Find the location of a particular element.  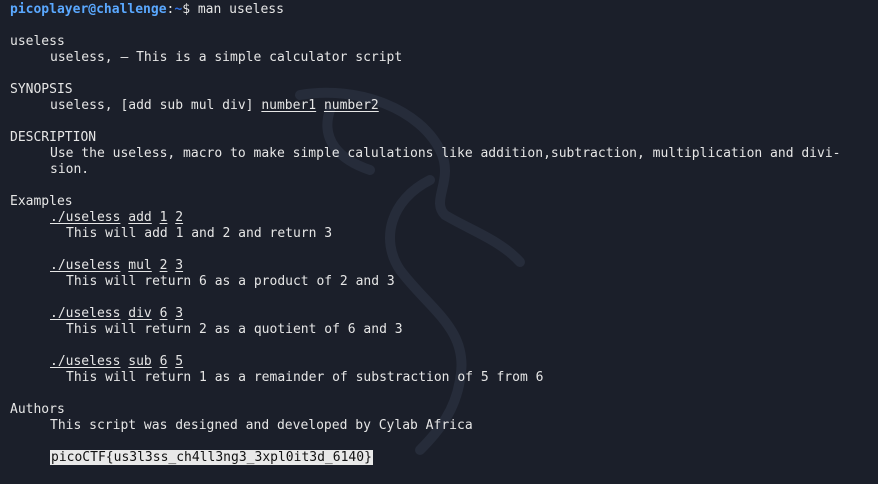

example-operand-a: 2 is located at coordinates (163, 265).